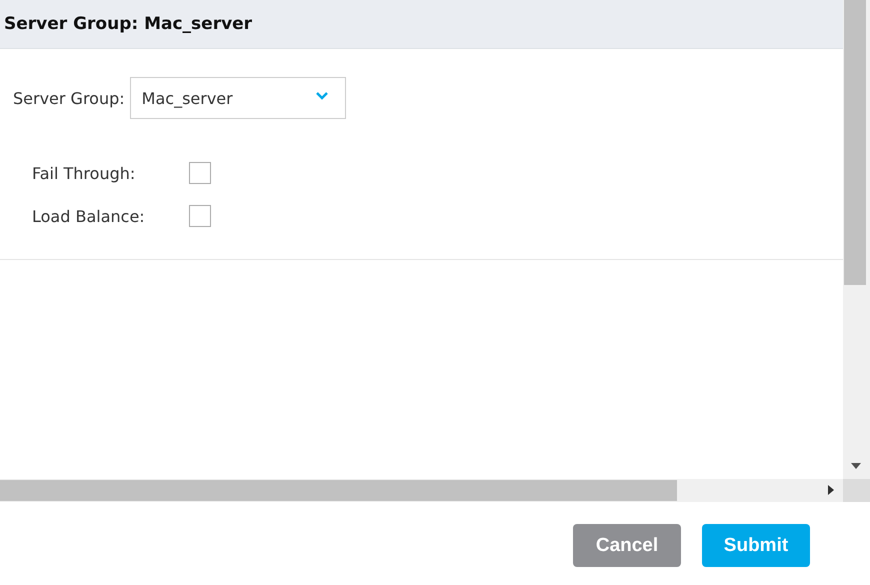  What do you see at coordinates (128, 24) in the screenshot?
I see `dialog-title: Server Group: Mac_server` at bounding box center [128, 24].